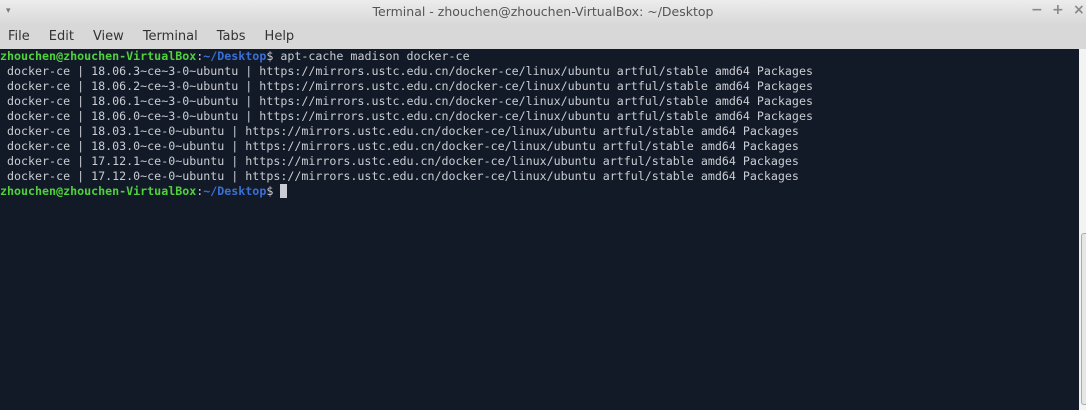 This screenshot has width=1086, height=410. I want to click on prompt-line: zhouchen@zhouchen-VirtualBox:~/Desktop$, so click(539, 191).